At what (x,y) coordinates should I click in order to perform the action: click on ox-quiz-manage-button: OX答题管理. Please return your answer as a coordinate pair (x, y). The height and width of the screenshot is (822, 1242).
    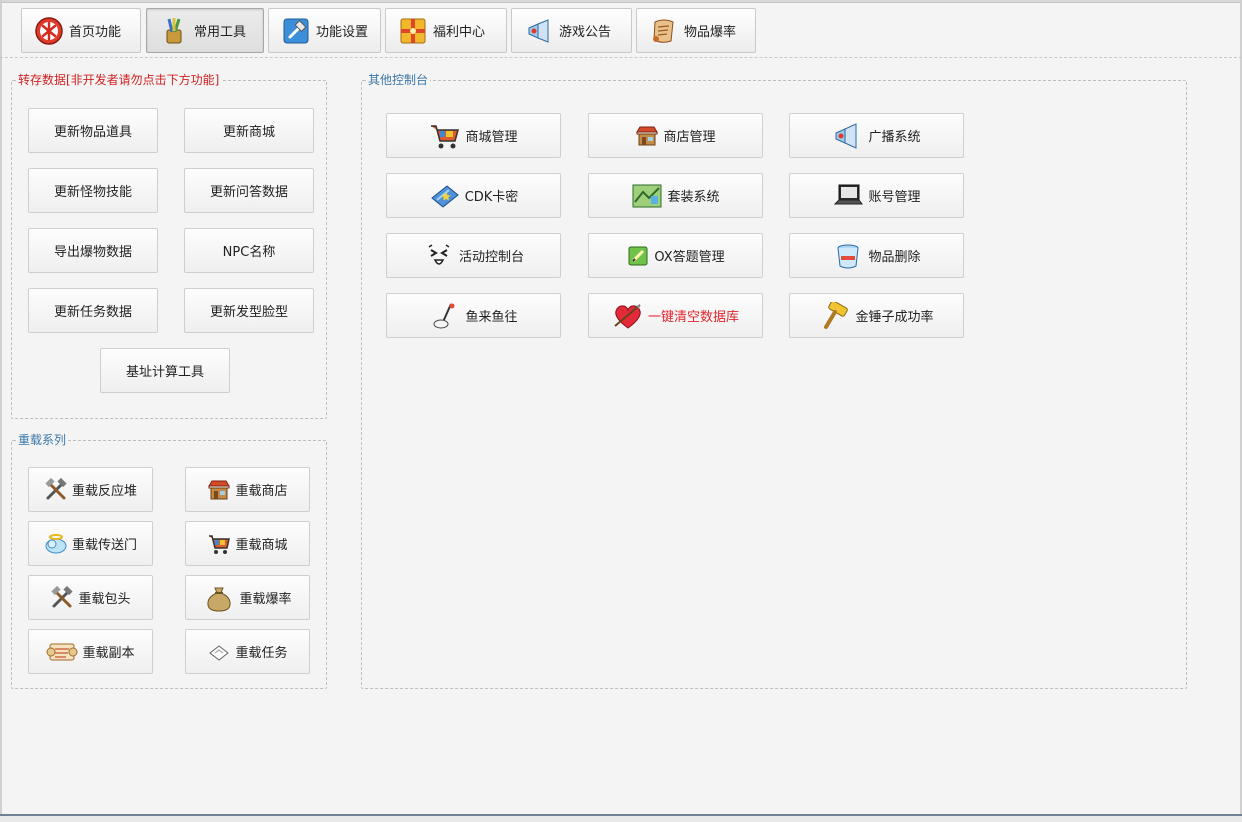
    Looking at the image, I should click on (675, 255).